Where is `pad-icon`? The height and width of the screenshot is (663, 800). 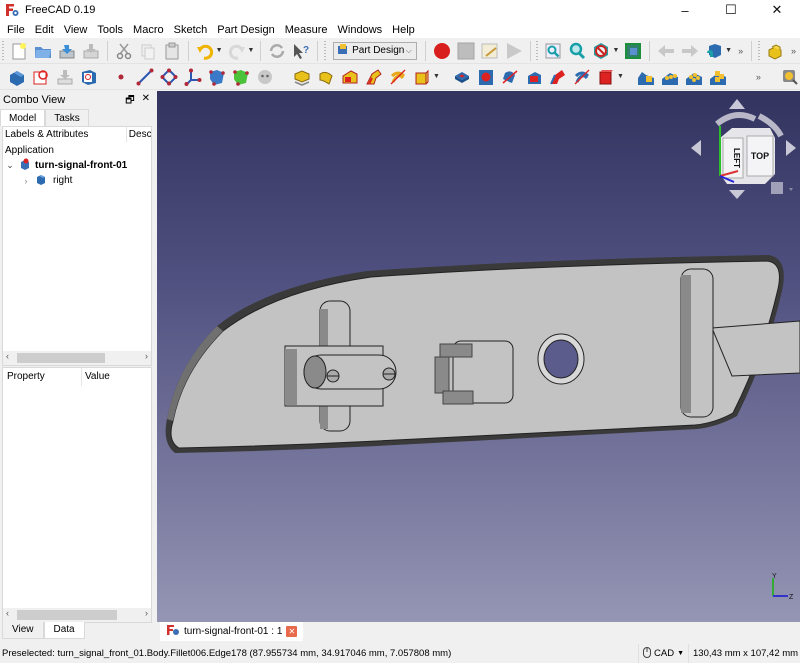
pad-icon is located at coordinates (302, 77).